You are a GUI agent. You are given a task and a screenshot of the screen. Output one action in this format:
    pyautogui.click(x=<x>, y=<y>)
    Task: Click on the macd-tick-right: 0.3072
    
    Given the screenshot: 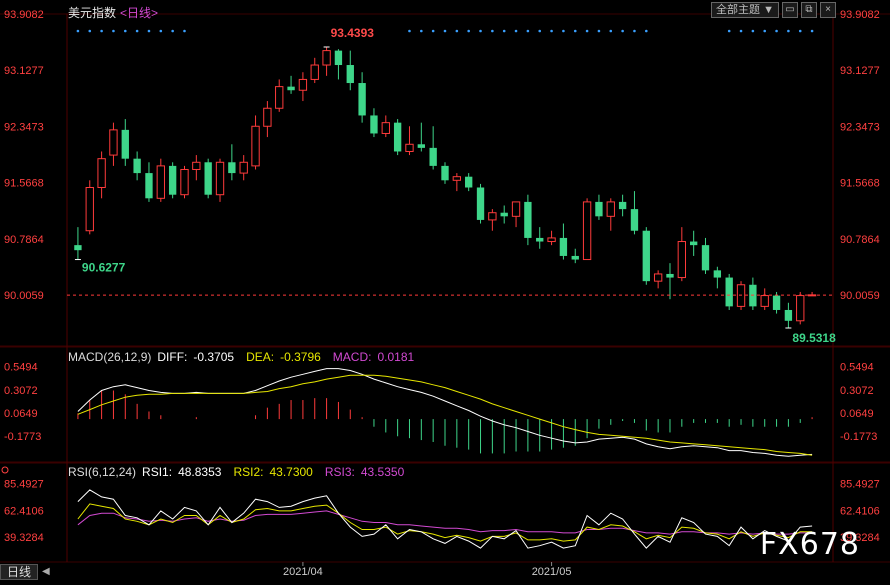 What is the action you would take?
    pyautogui.click(x=857, y=391)
    